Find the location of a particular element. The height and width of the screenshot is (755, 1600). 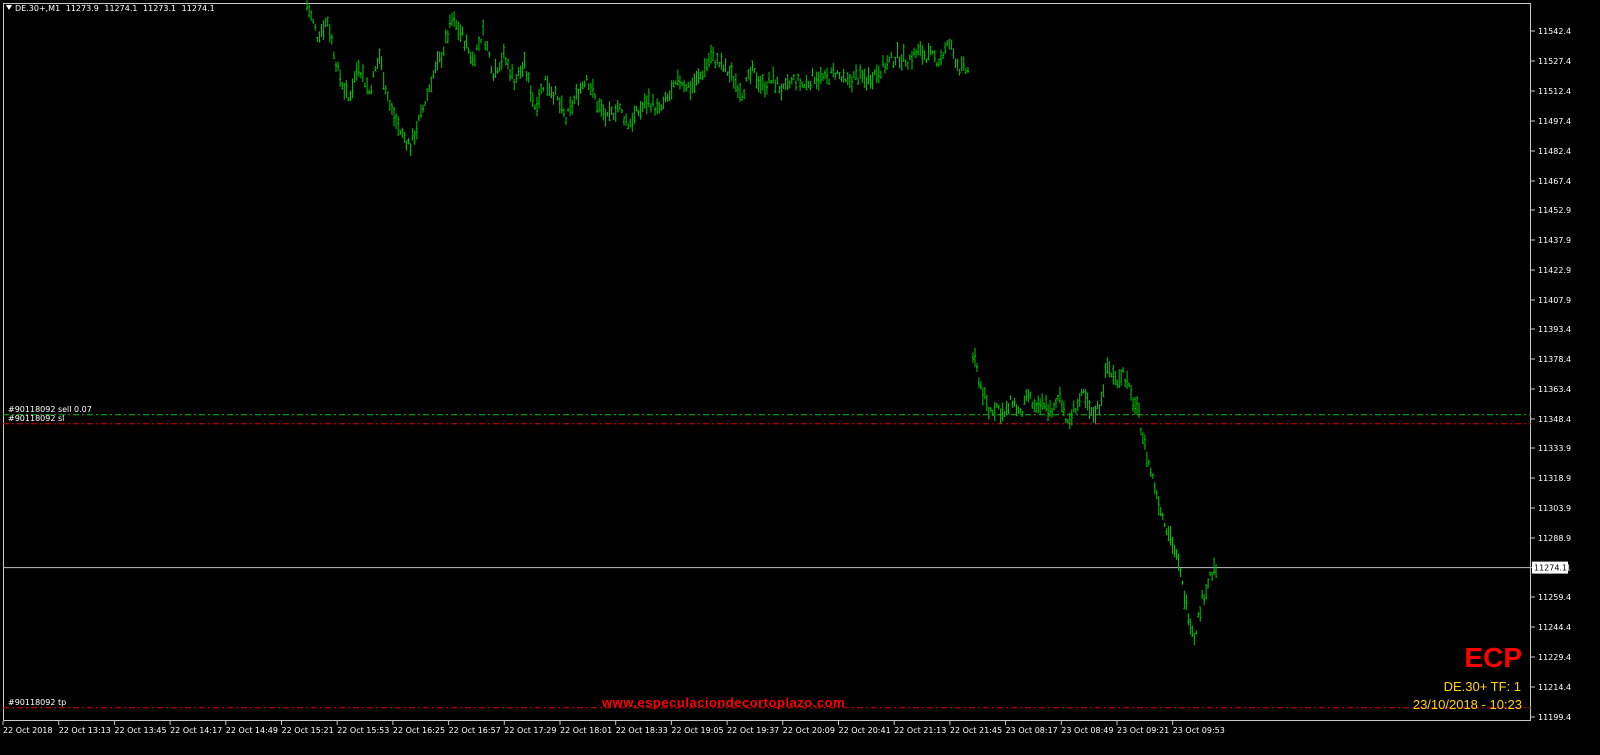

x-tick-label: 22 Oct 15:53 is located at coordinates (363, 730).